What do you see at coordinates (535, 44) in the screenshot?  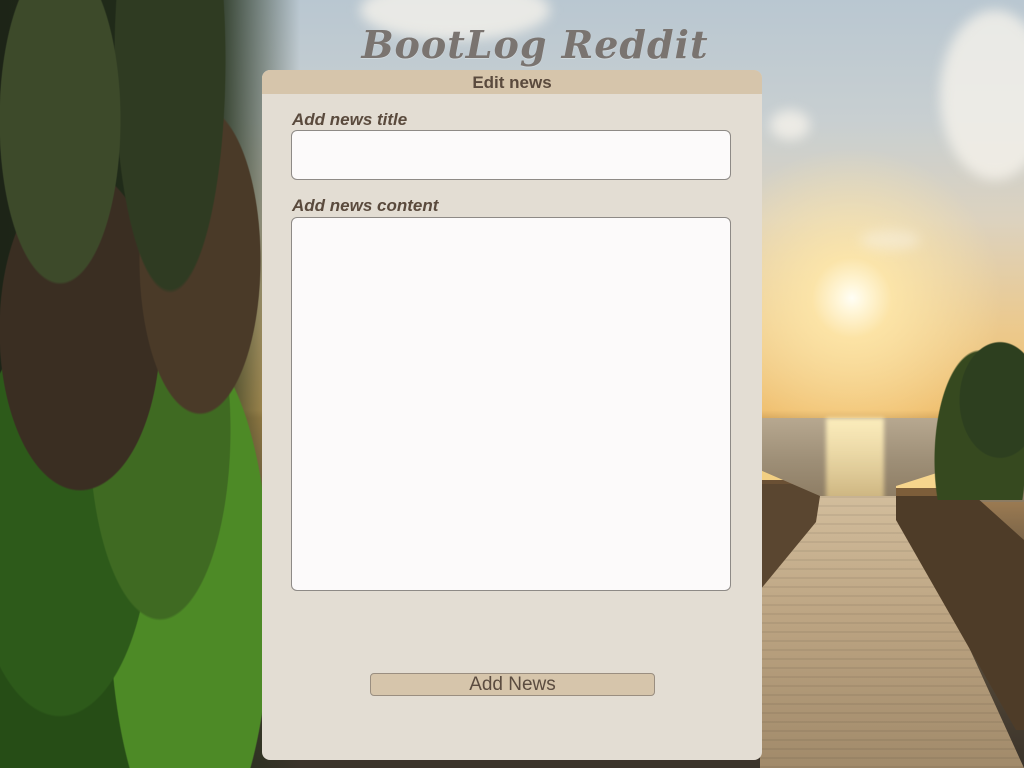 I see `site-title: BootLog Reddit` at bounding box center [535, 44].